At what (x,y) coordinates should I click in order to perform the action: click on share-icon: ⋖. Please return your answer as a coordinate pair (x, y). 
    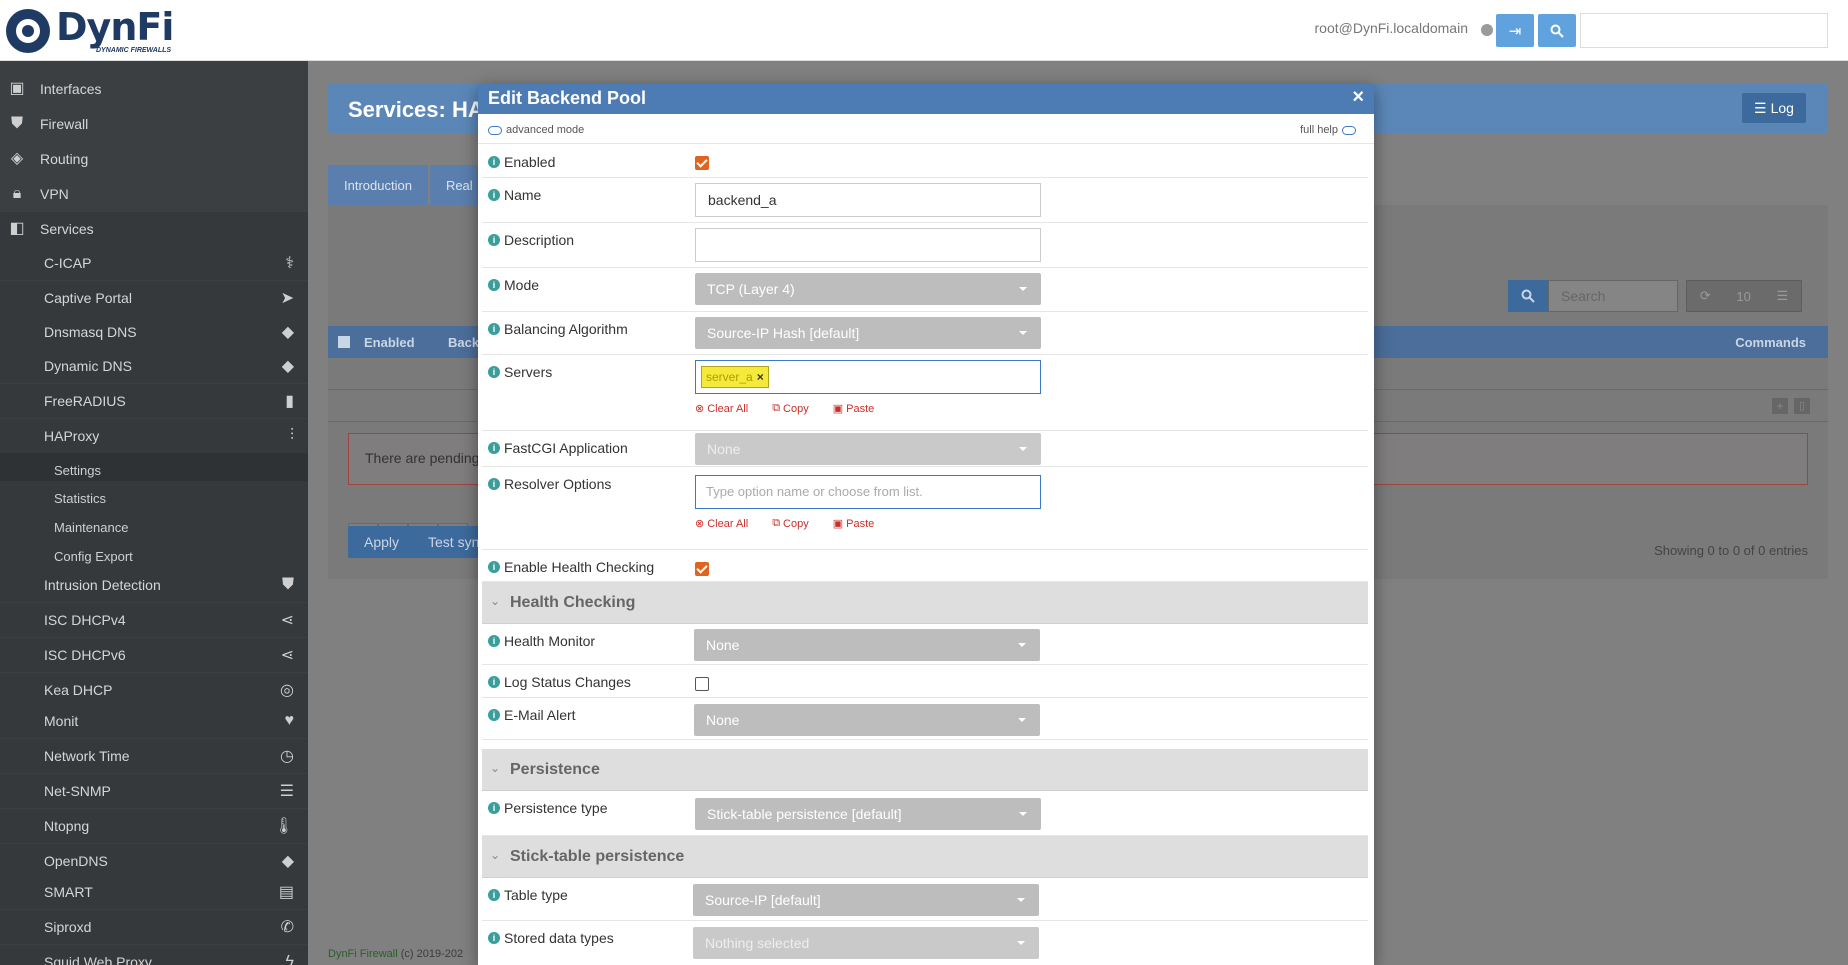
    Looking at the image, I should click on (287, 655).